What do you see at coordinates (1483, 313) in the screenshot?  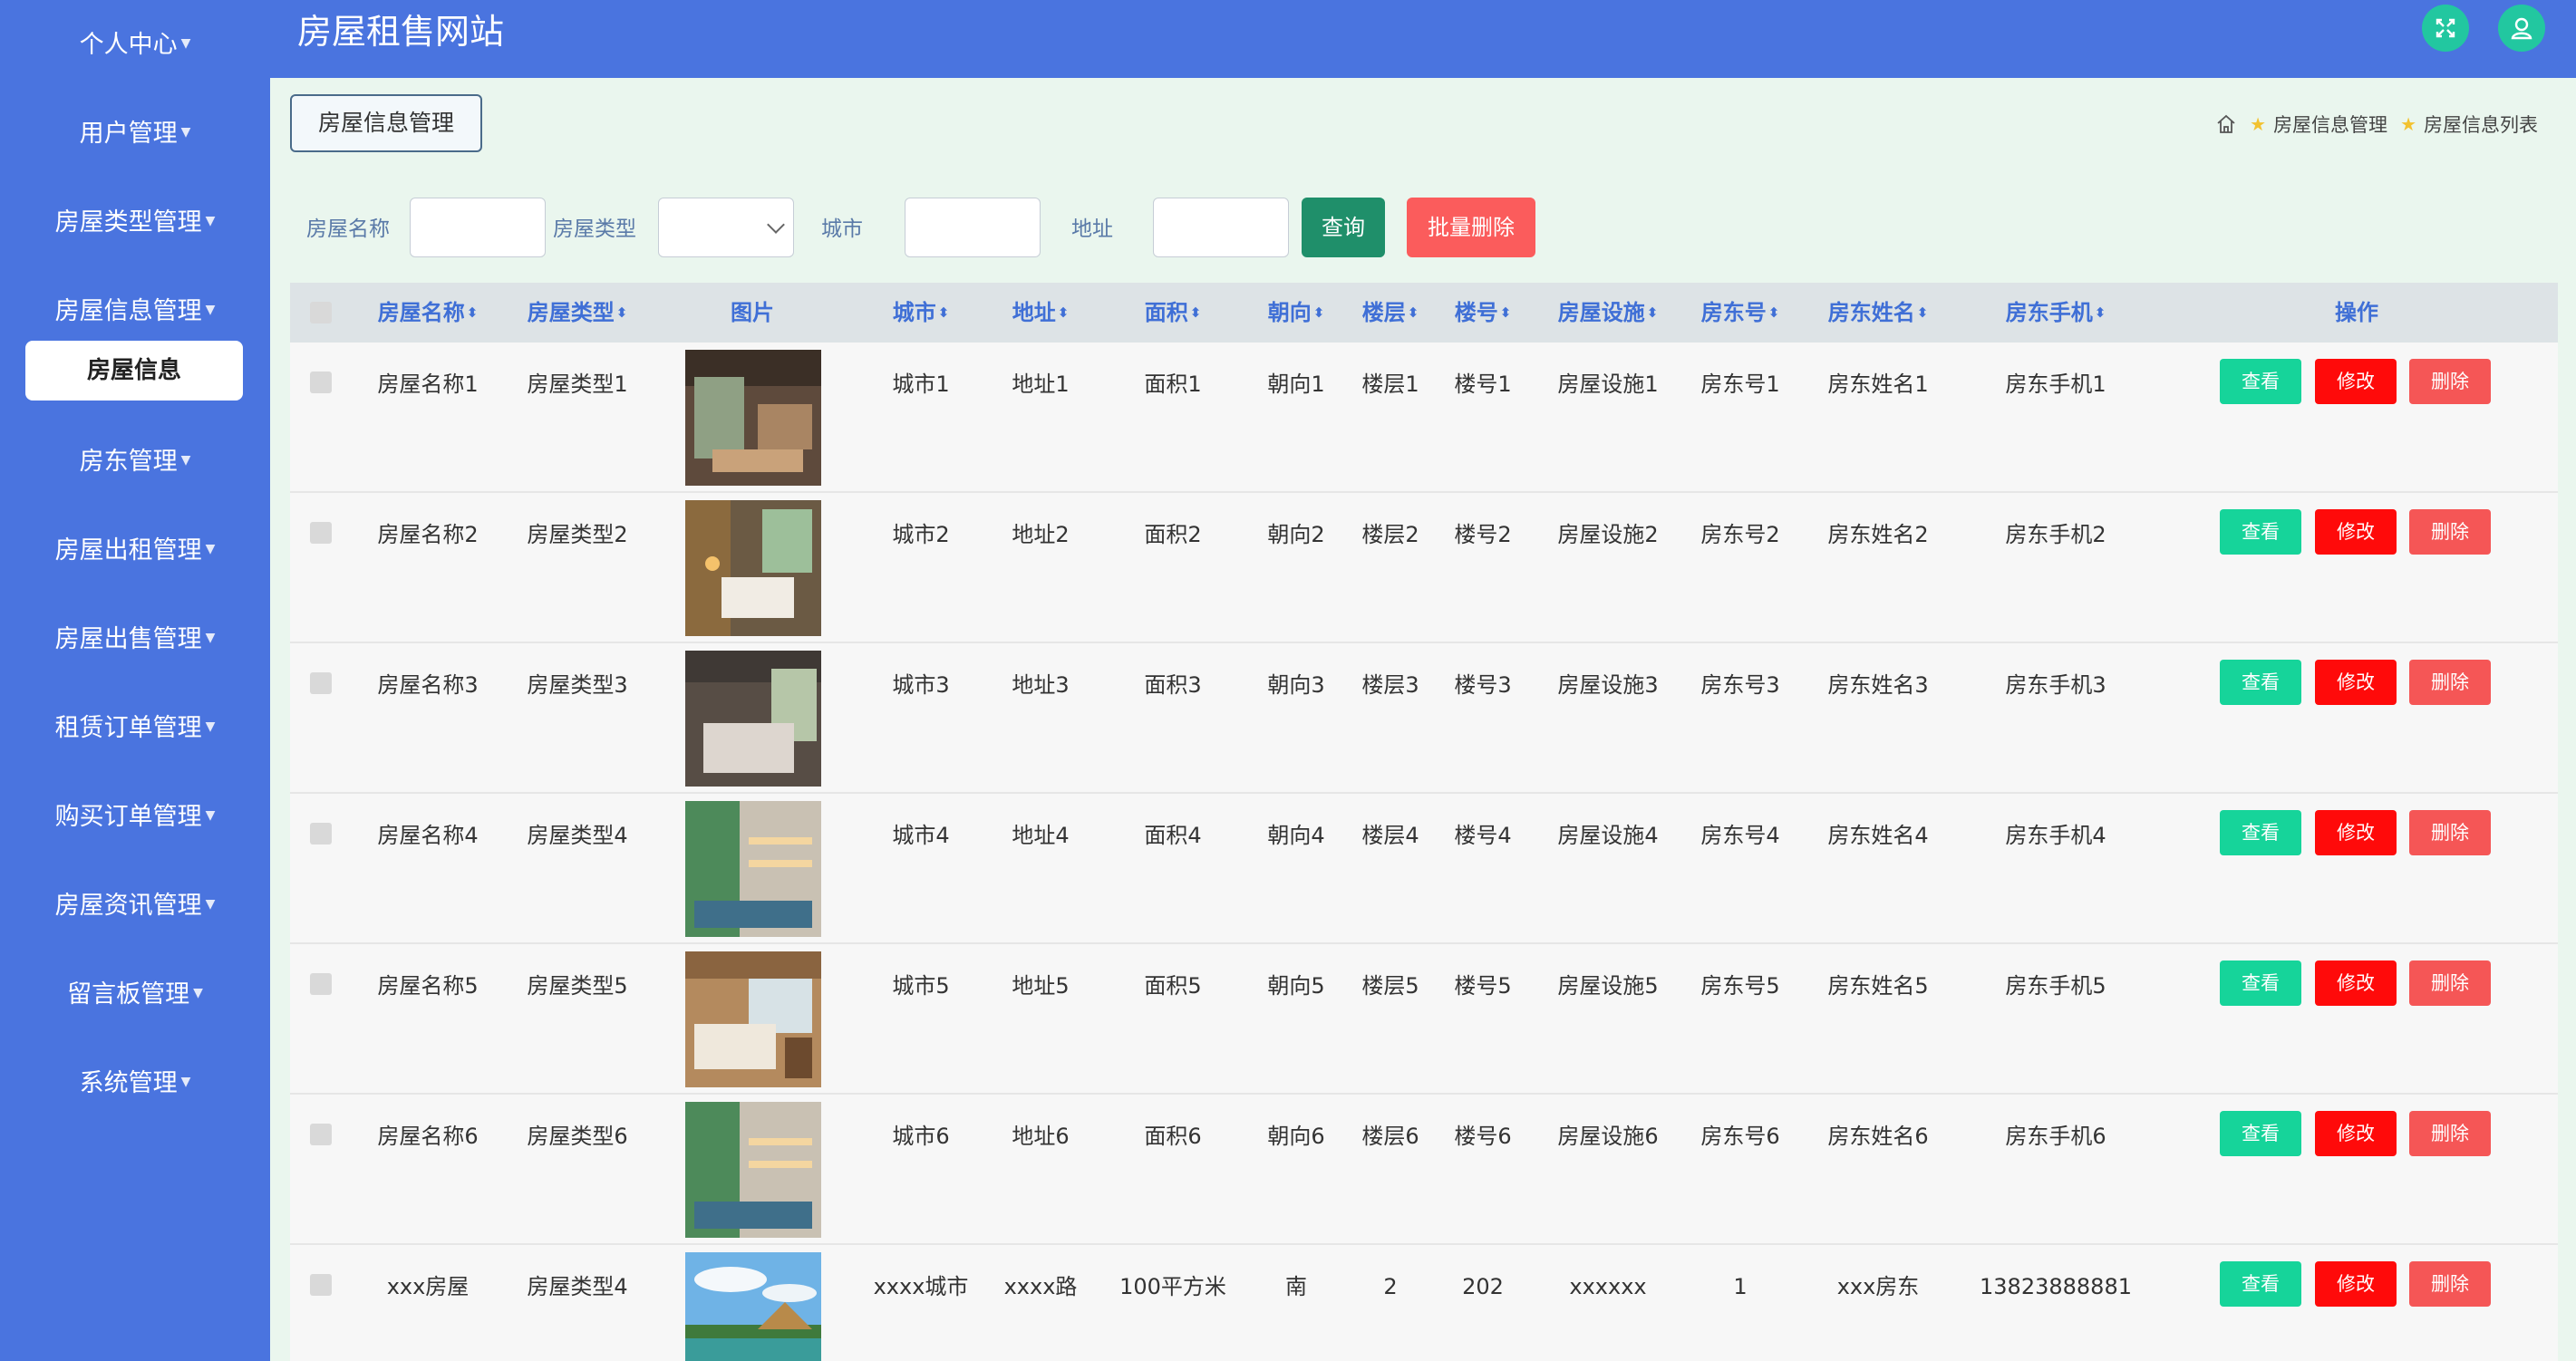 I see `column-header-building: 楼号 ⬍` at bounding box center [1483, 313].